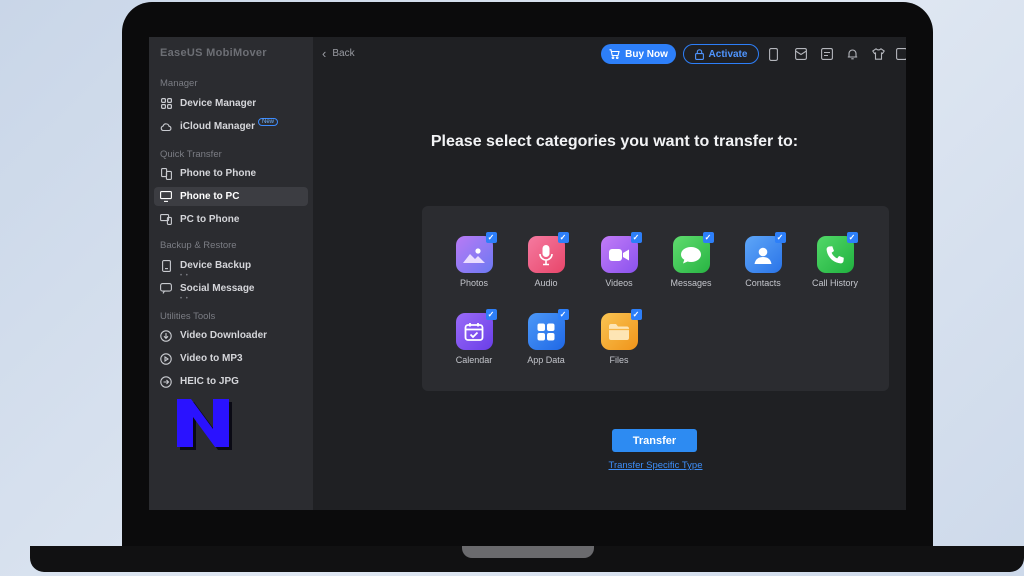 The image size is (1024, 576). Describe the element at coordinates (837, 252) in the screenshot. I see `call-history-icon: ✓` at that location.